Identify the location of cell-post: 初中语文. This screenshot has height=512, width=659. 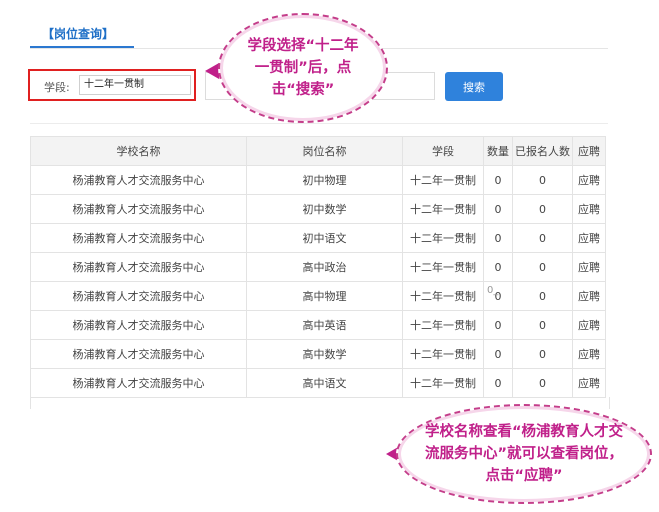
(324, 238).